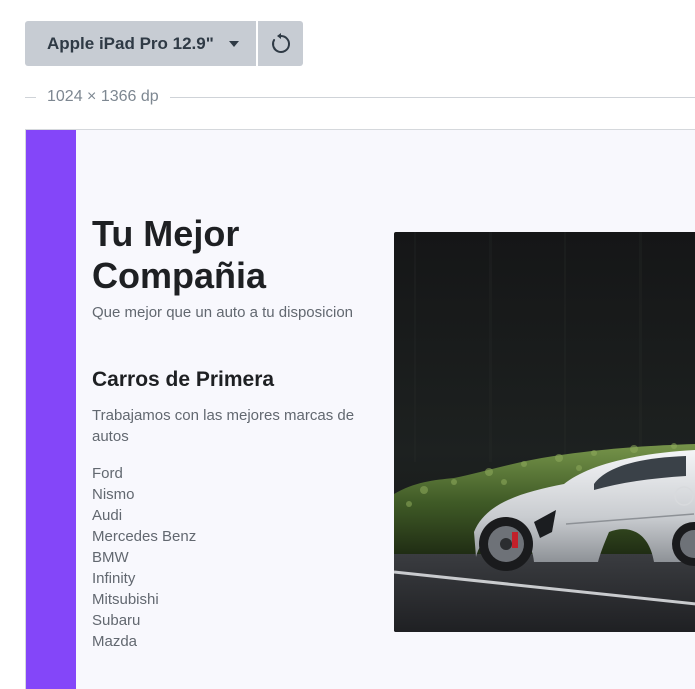  I want to click on device-select-button: Apple iPad Pro 12.9", so click(140, 43).